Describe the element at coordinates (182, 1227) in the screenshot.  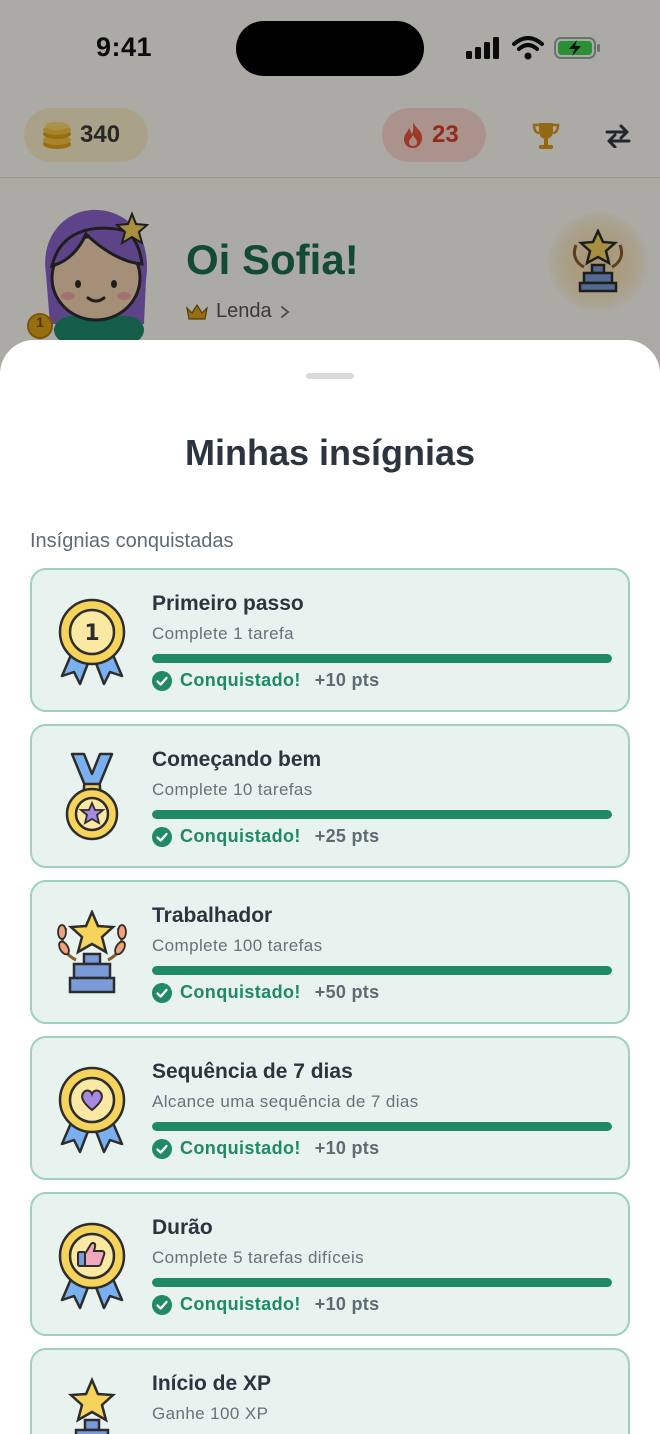
I see `badge-name: Durão` at that location.